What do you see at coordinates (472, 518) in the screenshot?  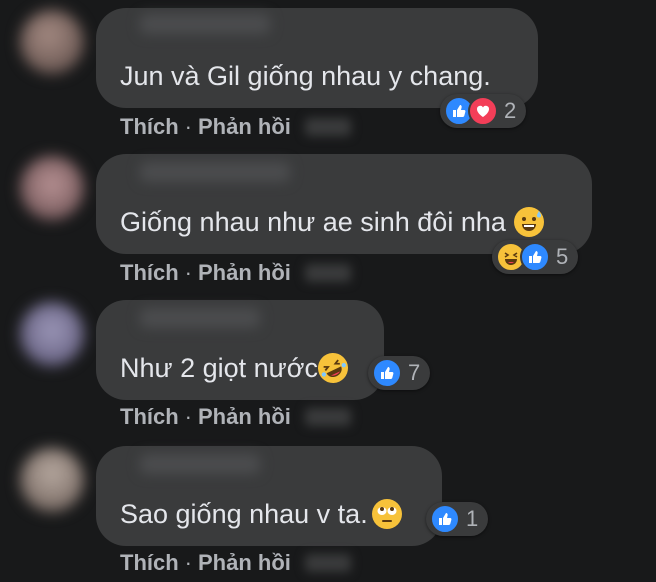 I see `reaction-count: 1` at bounding box center [472, 518].